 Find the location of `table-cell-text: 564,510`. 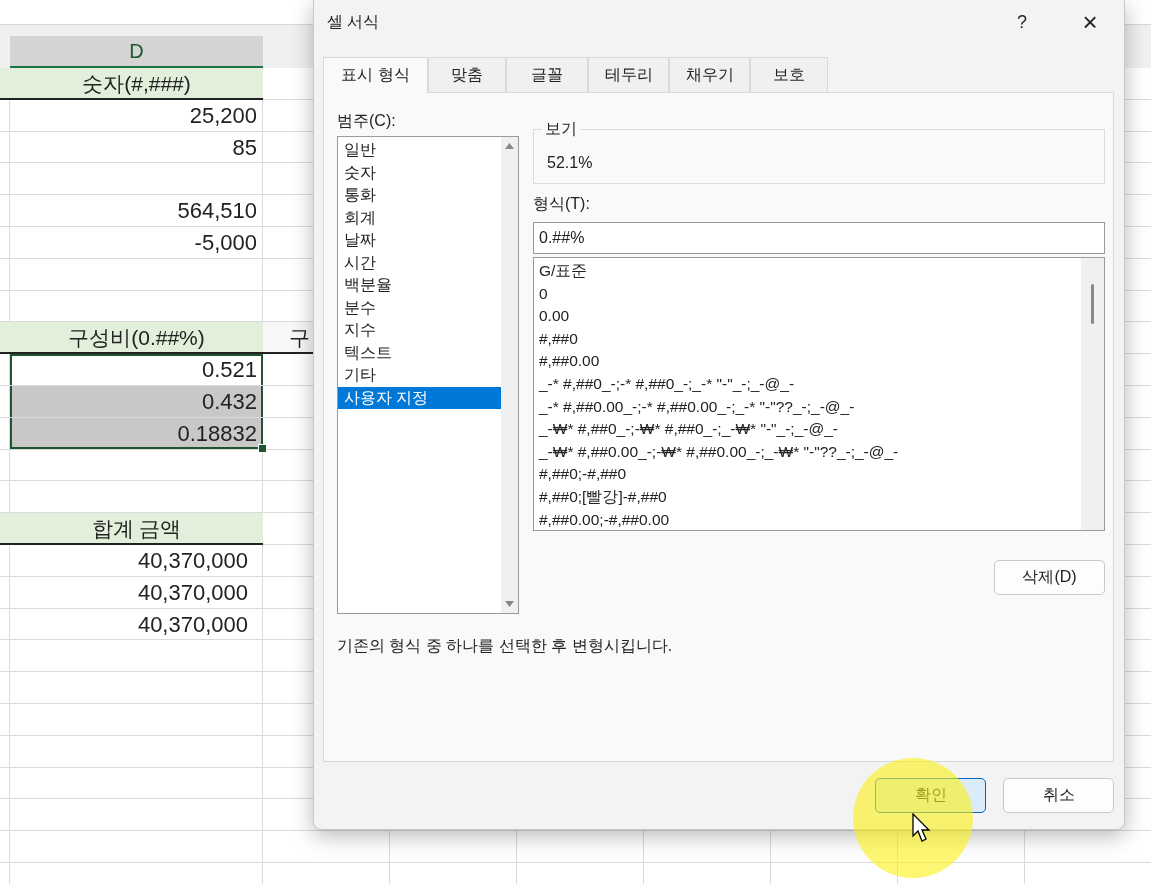

table-cell-text: 564,510 is located at coordinates (217, 211).